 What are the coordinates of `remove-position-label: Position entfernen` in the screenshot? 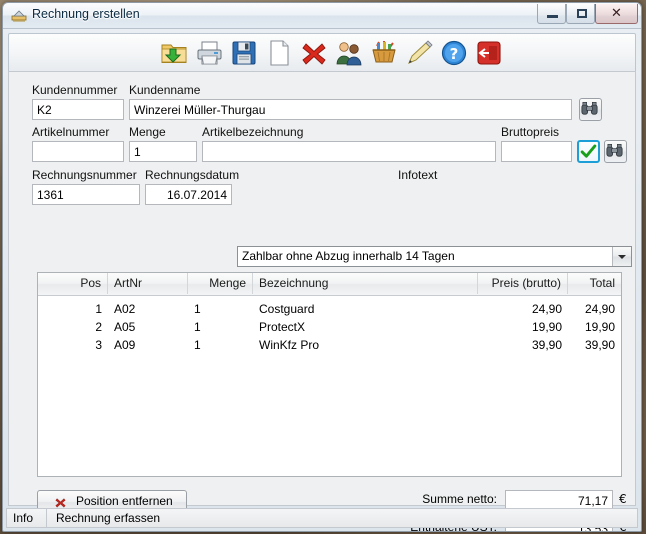 It's located at (124, 501).